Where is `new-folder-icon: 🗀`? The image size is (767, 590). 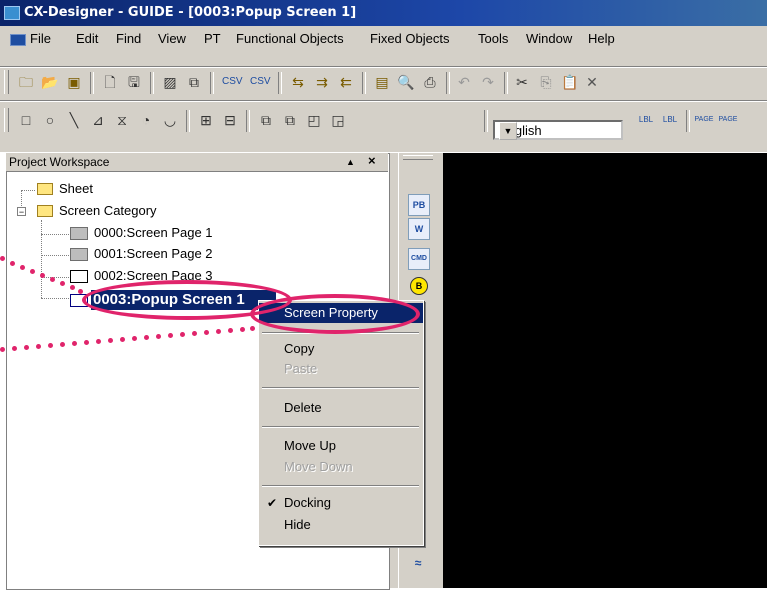
new-folder-icon: 🗀 is located at coordinates (26, 82).